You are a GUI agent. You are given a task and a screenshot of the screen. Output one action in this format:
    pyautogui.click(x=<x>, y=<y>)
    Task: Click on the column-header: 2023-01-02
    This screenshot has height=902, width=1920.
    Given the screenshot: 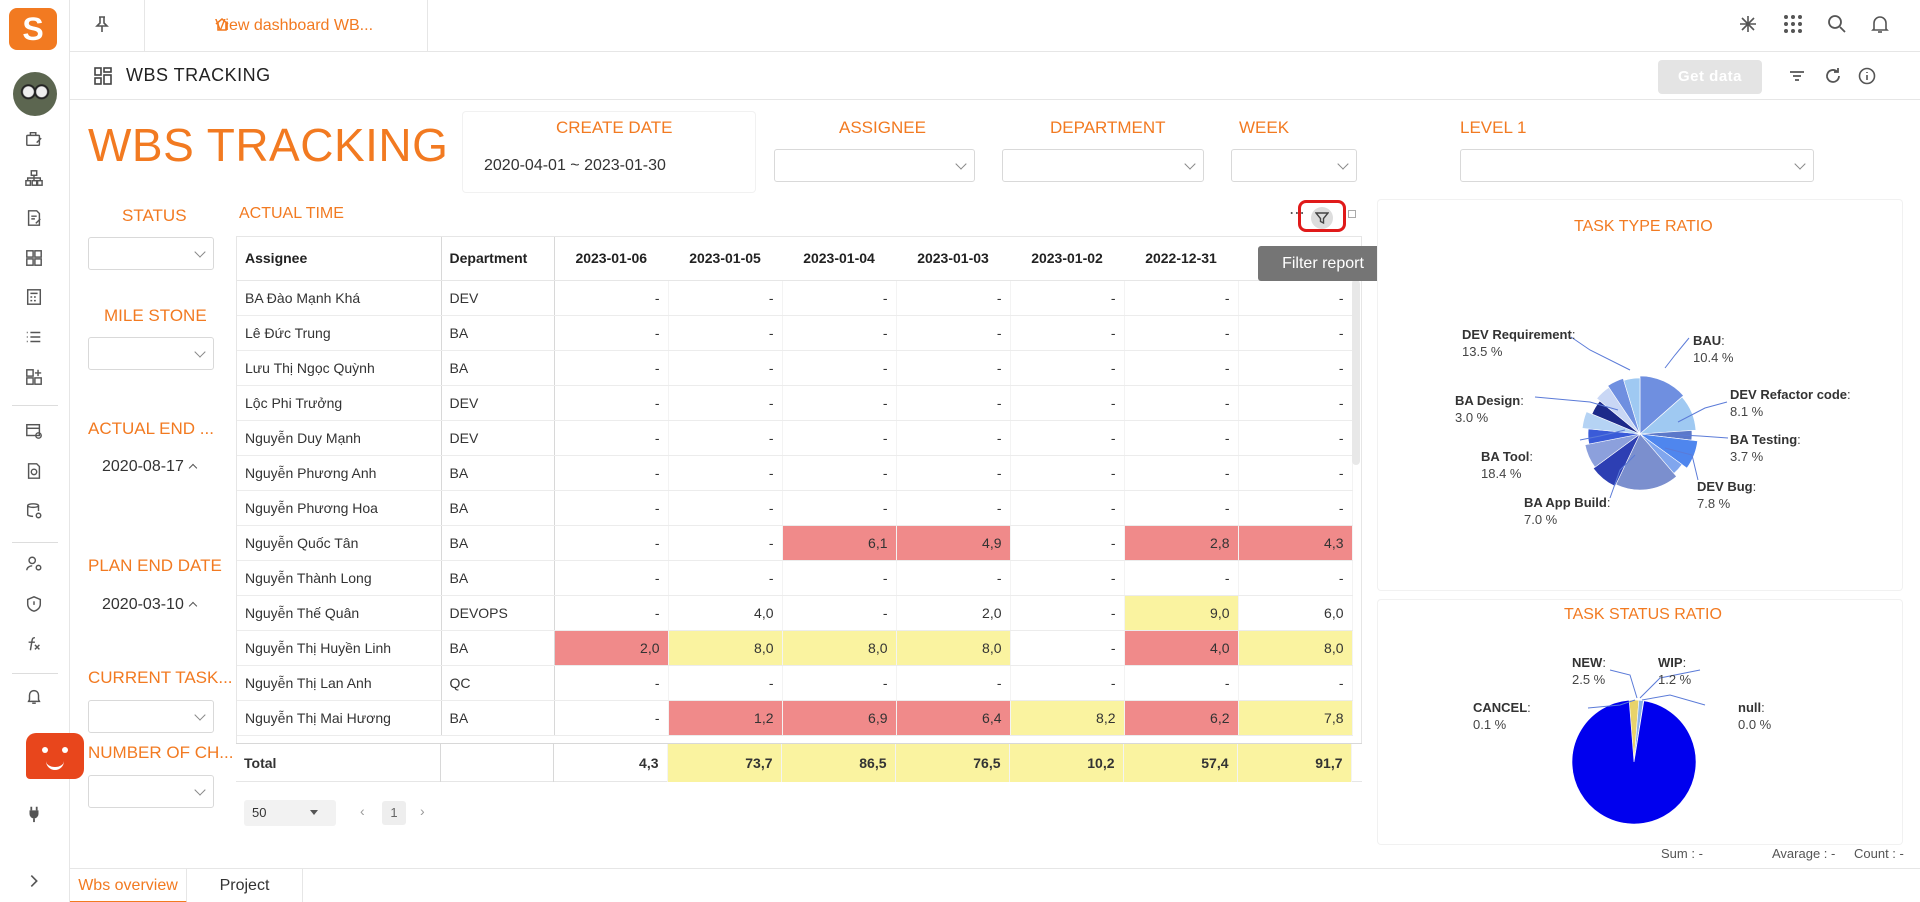 What is the action you would take?
    pyautogui.click(x=1067, y=259)
    